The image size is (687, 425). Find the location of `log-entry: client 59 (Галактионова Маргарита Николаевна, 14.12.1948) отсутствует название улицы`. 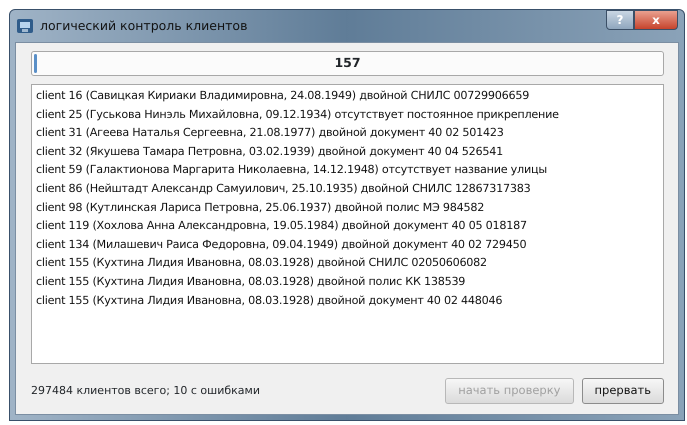

log-entry: client 59 (Галактионова Маргарита Николаевна, 14.12.1948) отсутствует название улицы is located at coordinates (292, 170).